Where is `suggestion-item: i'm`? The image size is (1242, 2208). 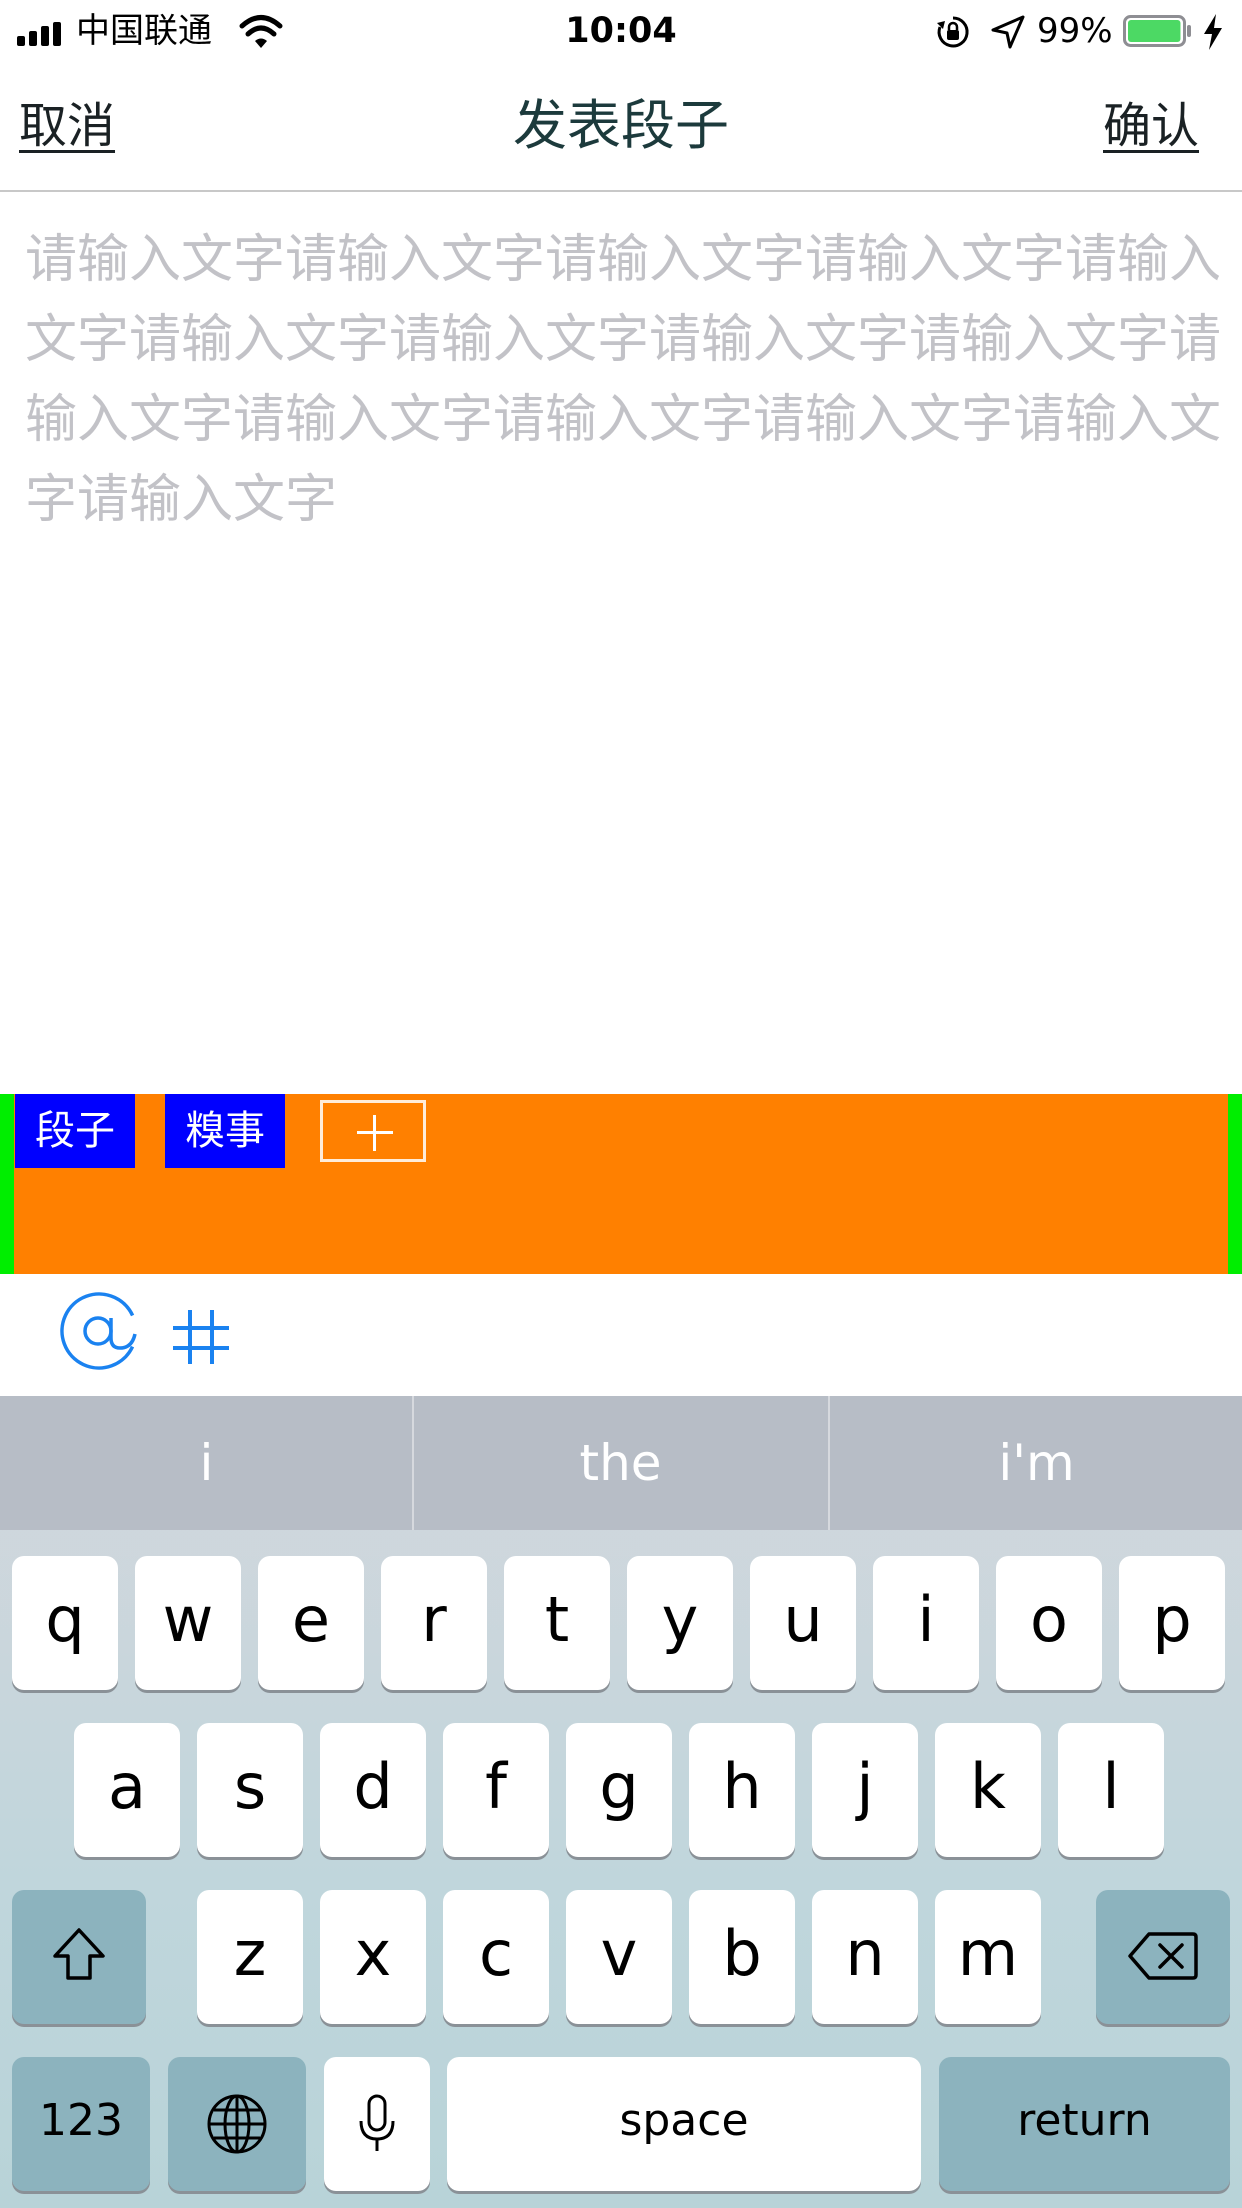
suggestion-item: i'm is located at coordinates (1036, 1463).